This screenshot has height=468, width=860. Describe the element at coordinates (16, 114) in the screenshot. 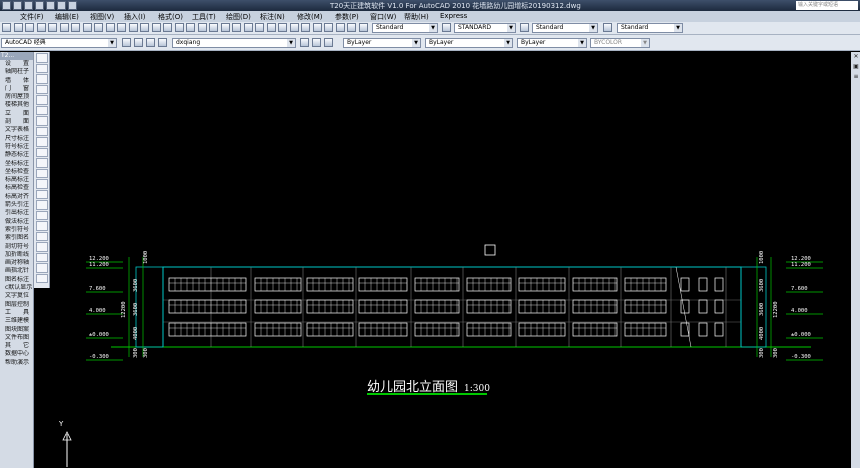

I see `palette-item: 立 面` at that location.